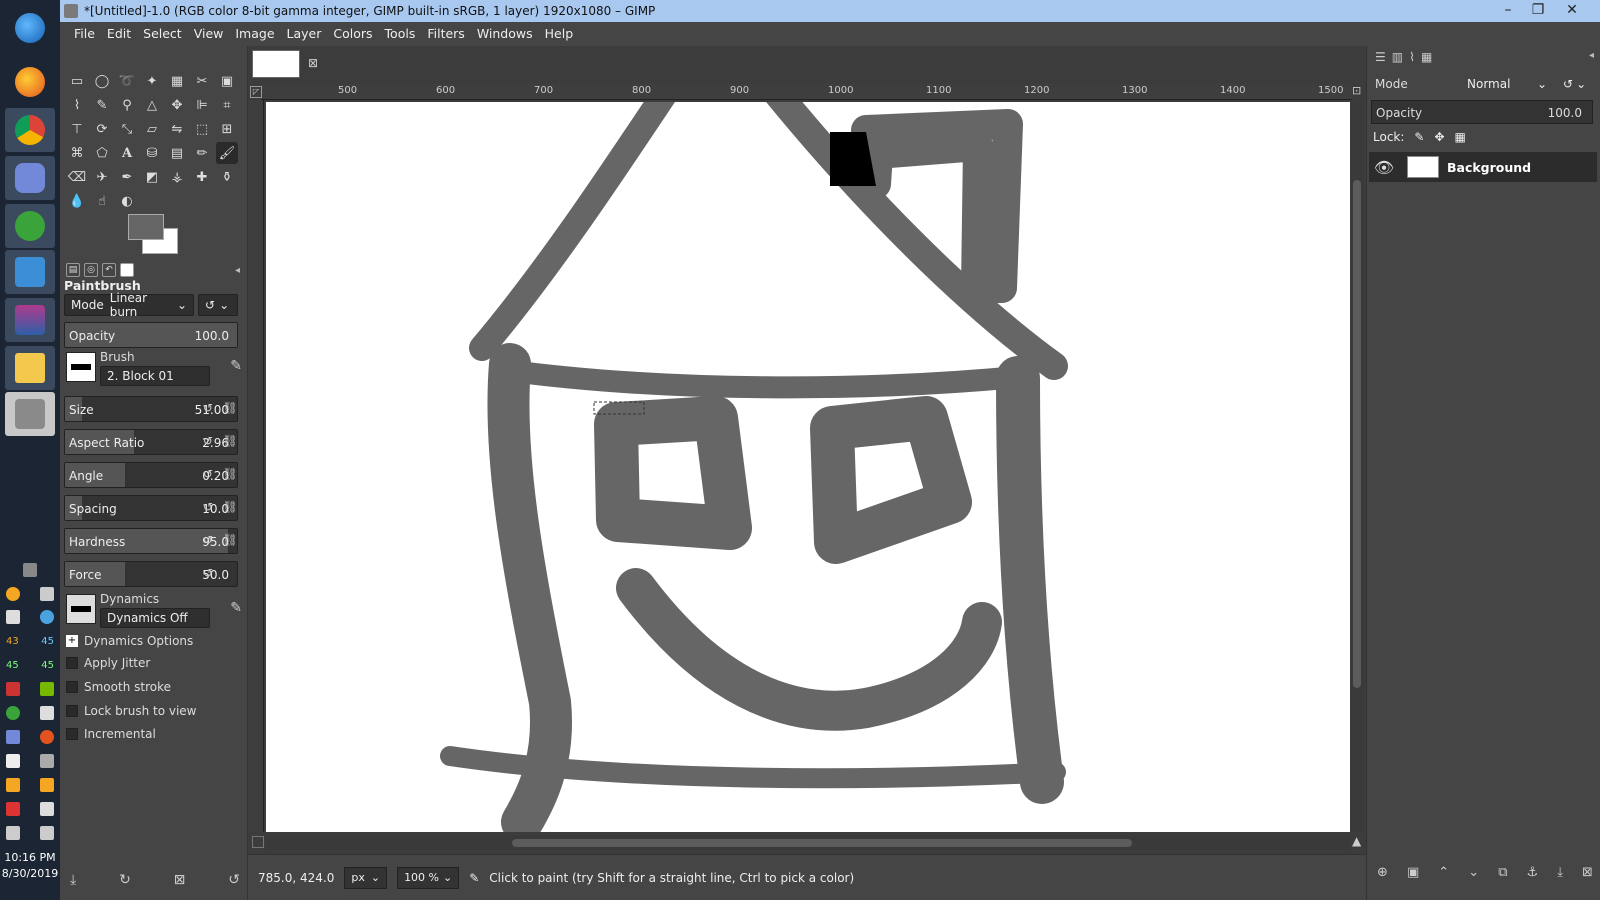  I want to click on spacing-link-icon: ⛓, so click(230, 508).